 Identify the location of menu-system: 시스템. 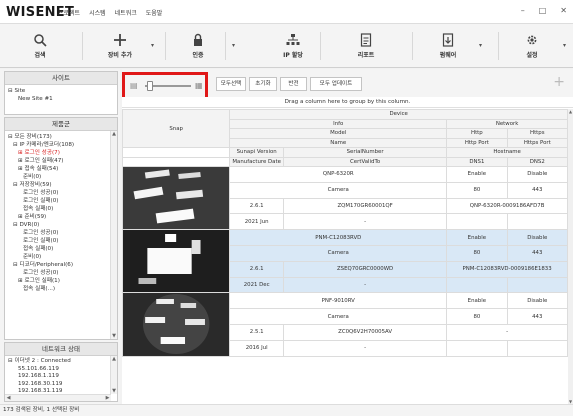
(97, 12).